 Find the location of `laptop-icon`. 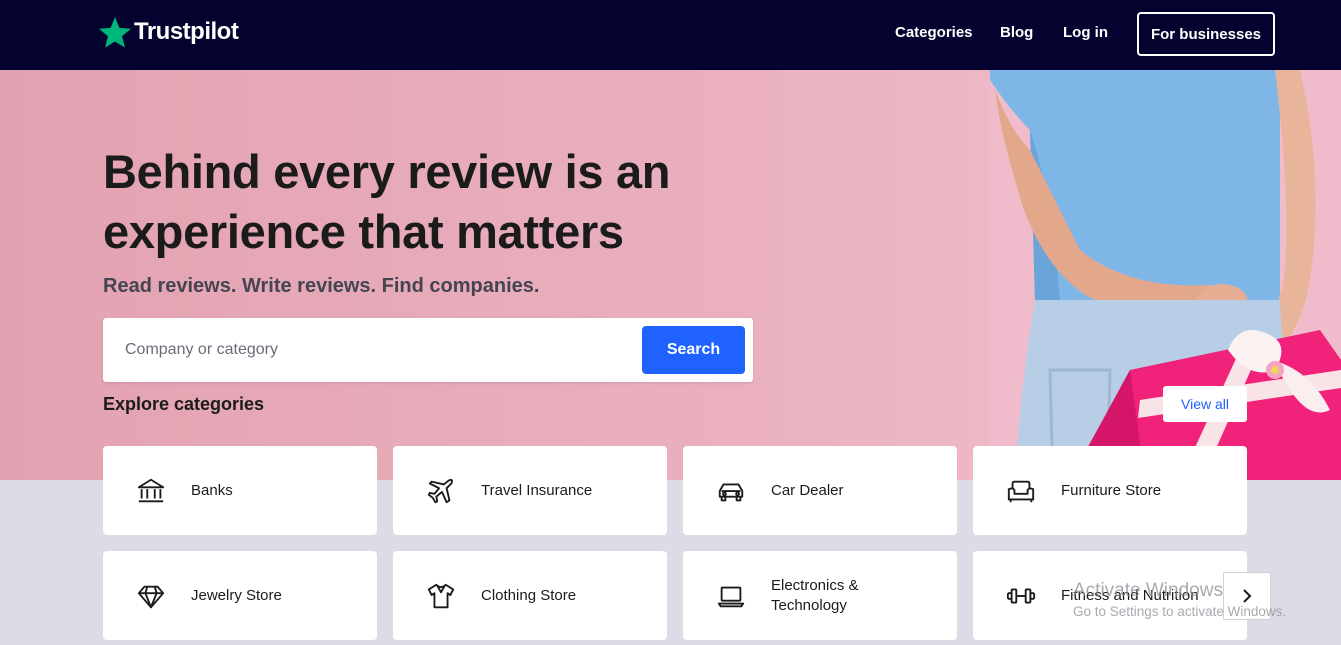

laptop-icon is located at coordinates (731, 596).